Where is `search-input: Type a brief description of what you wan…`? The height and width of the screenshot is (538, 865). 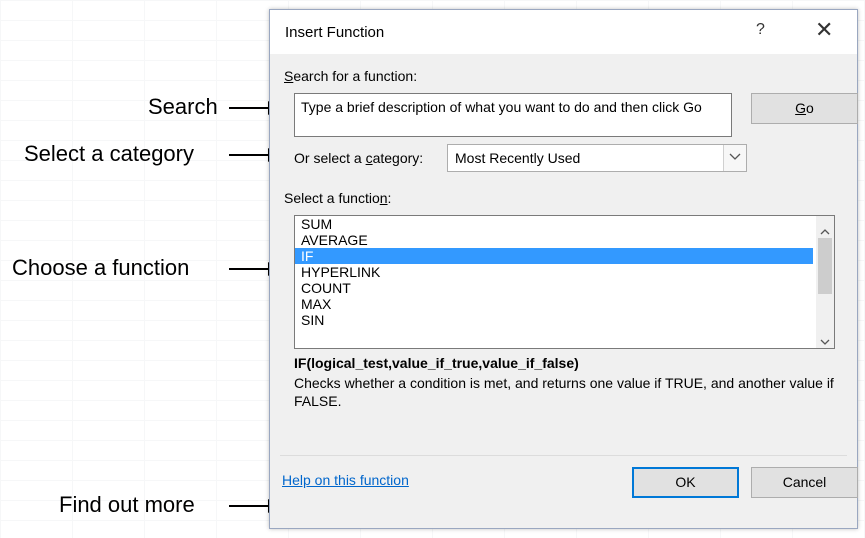 search-input: Type a brief description of what you wan… is located at coordinates (513, 115).